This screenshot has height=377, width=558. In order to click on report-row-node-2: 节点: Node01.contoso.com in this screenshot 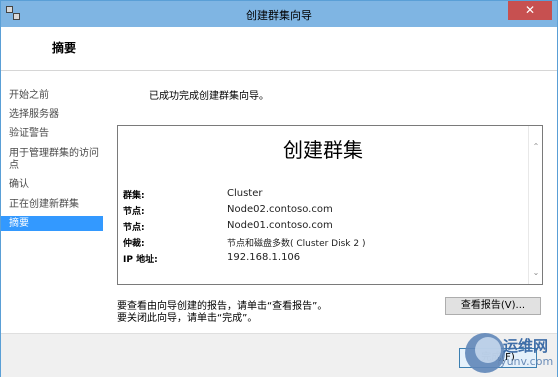, I will do `click(323, 227)`.